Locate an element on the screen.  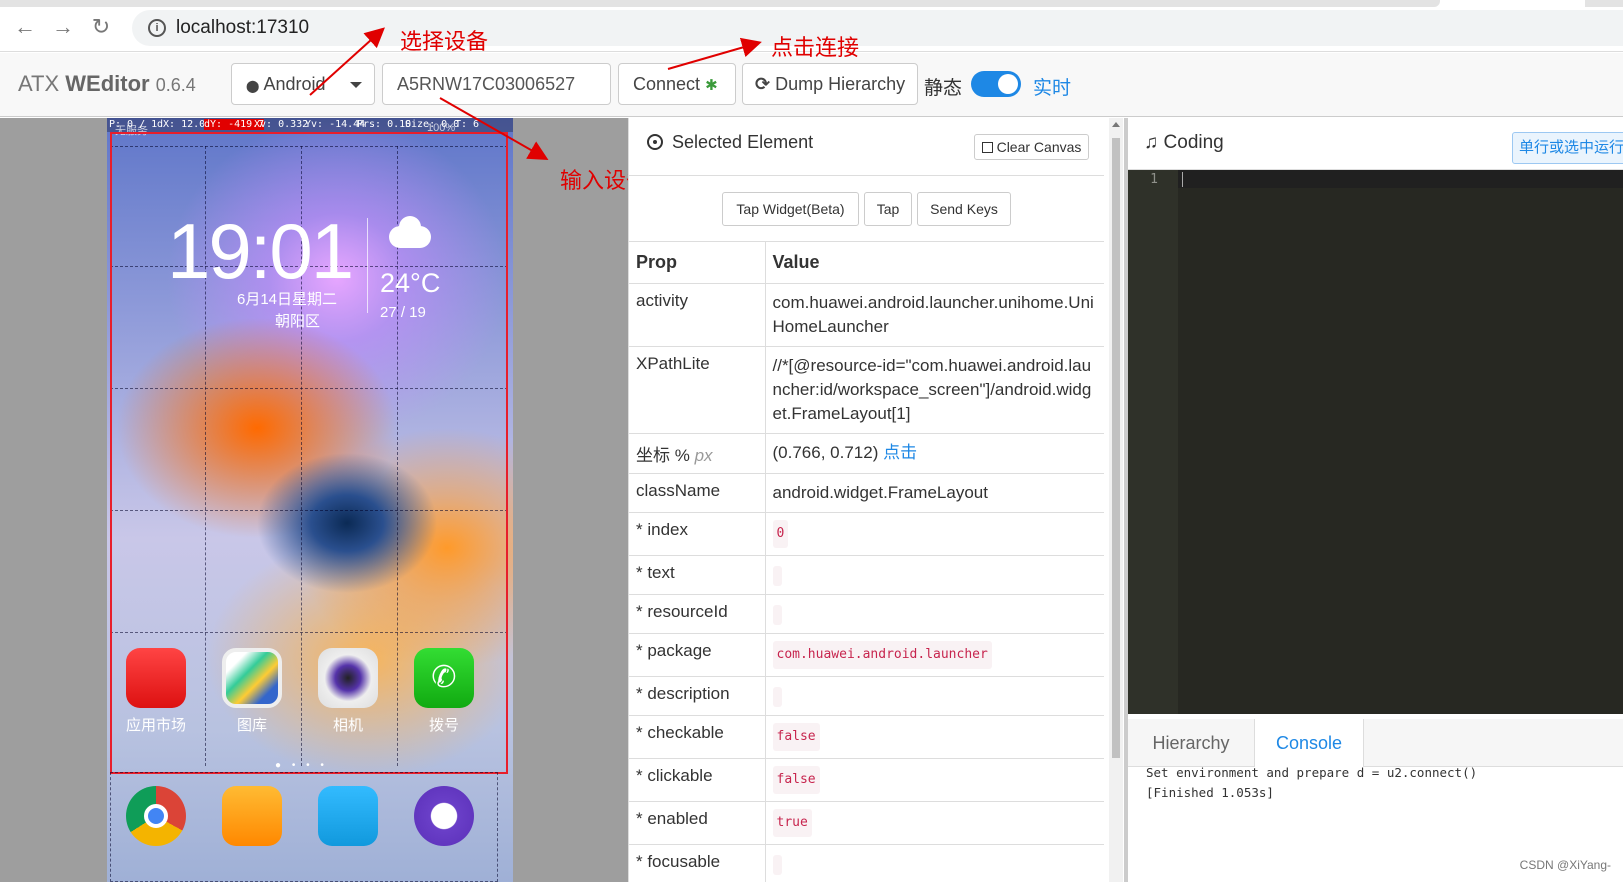
annotation-click-connect: 点击连接 is located at coordinates (815, 48).